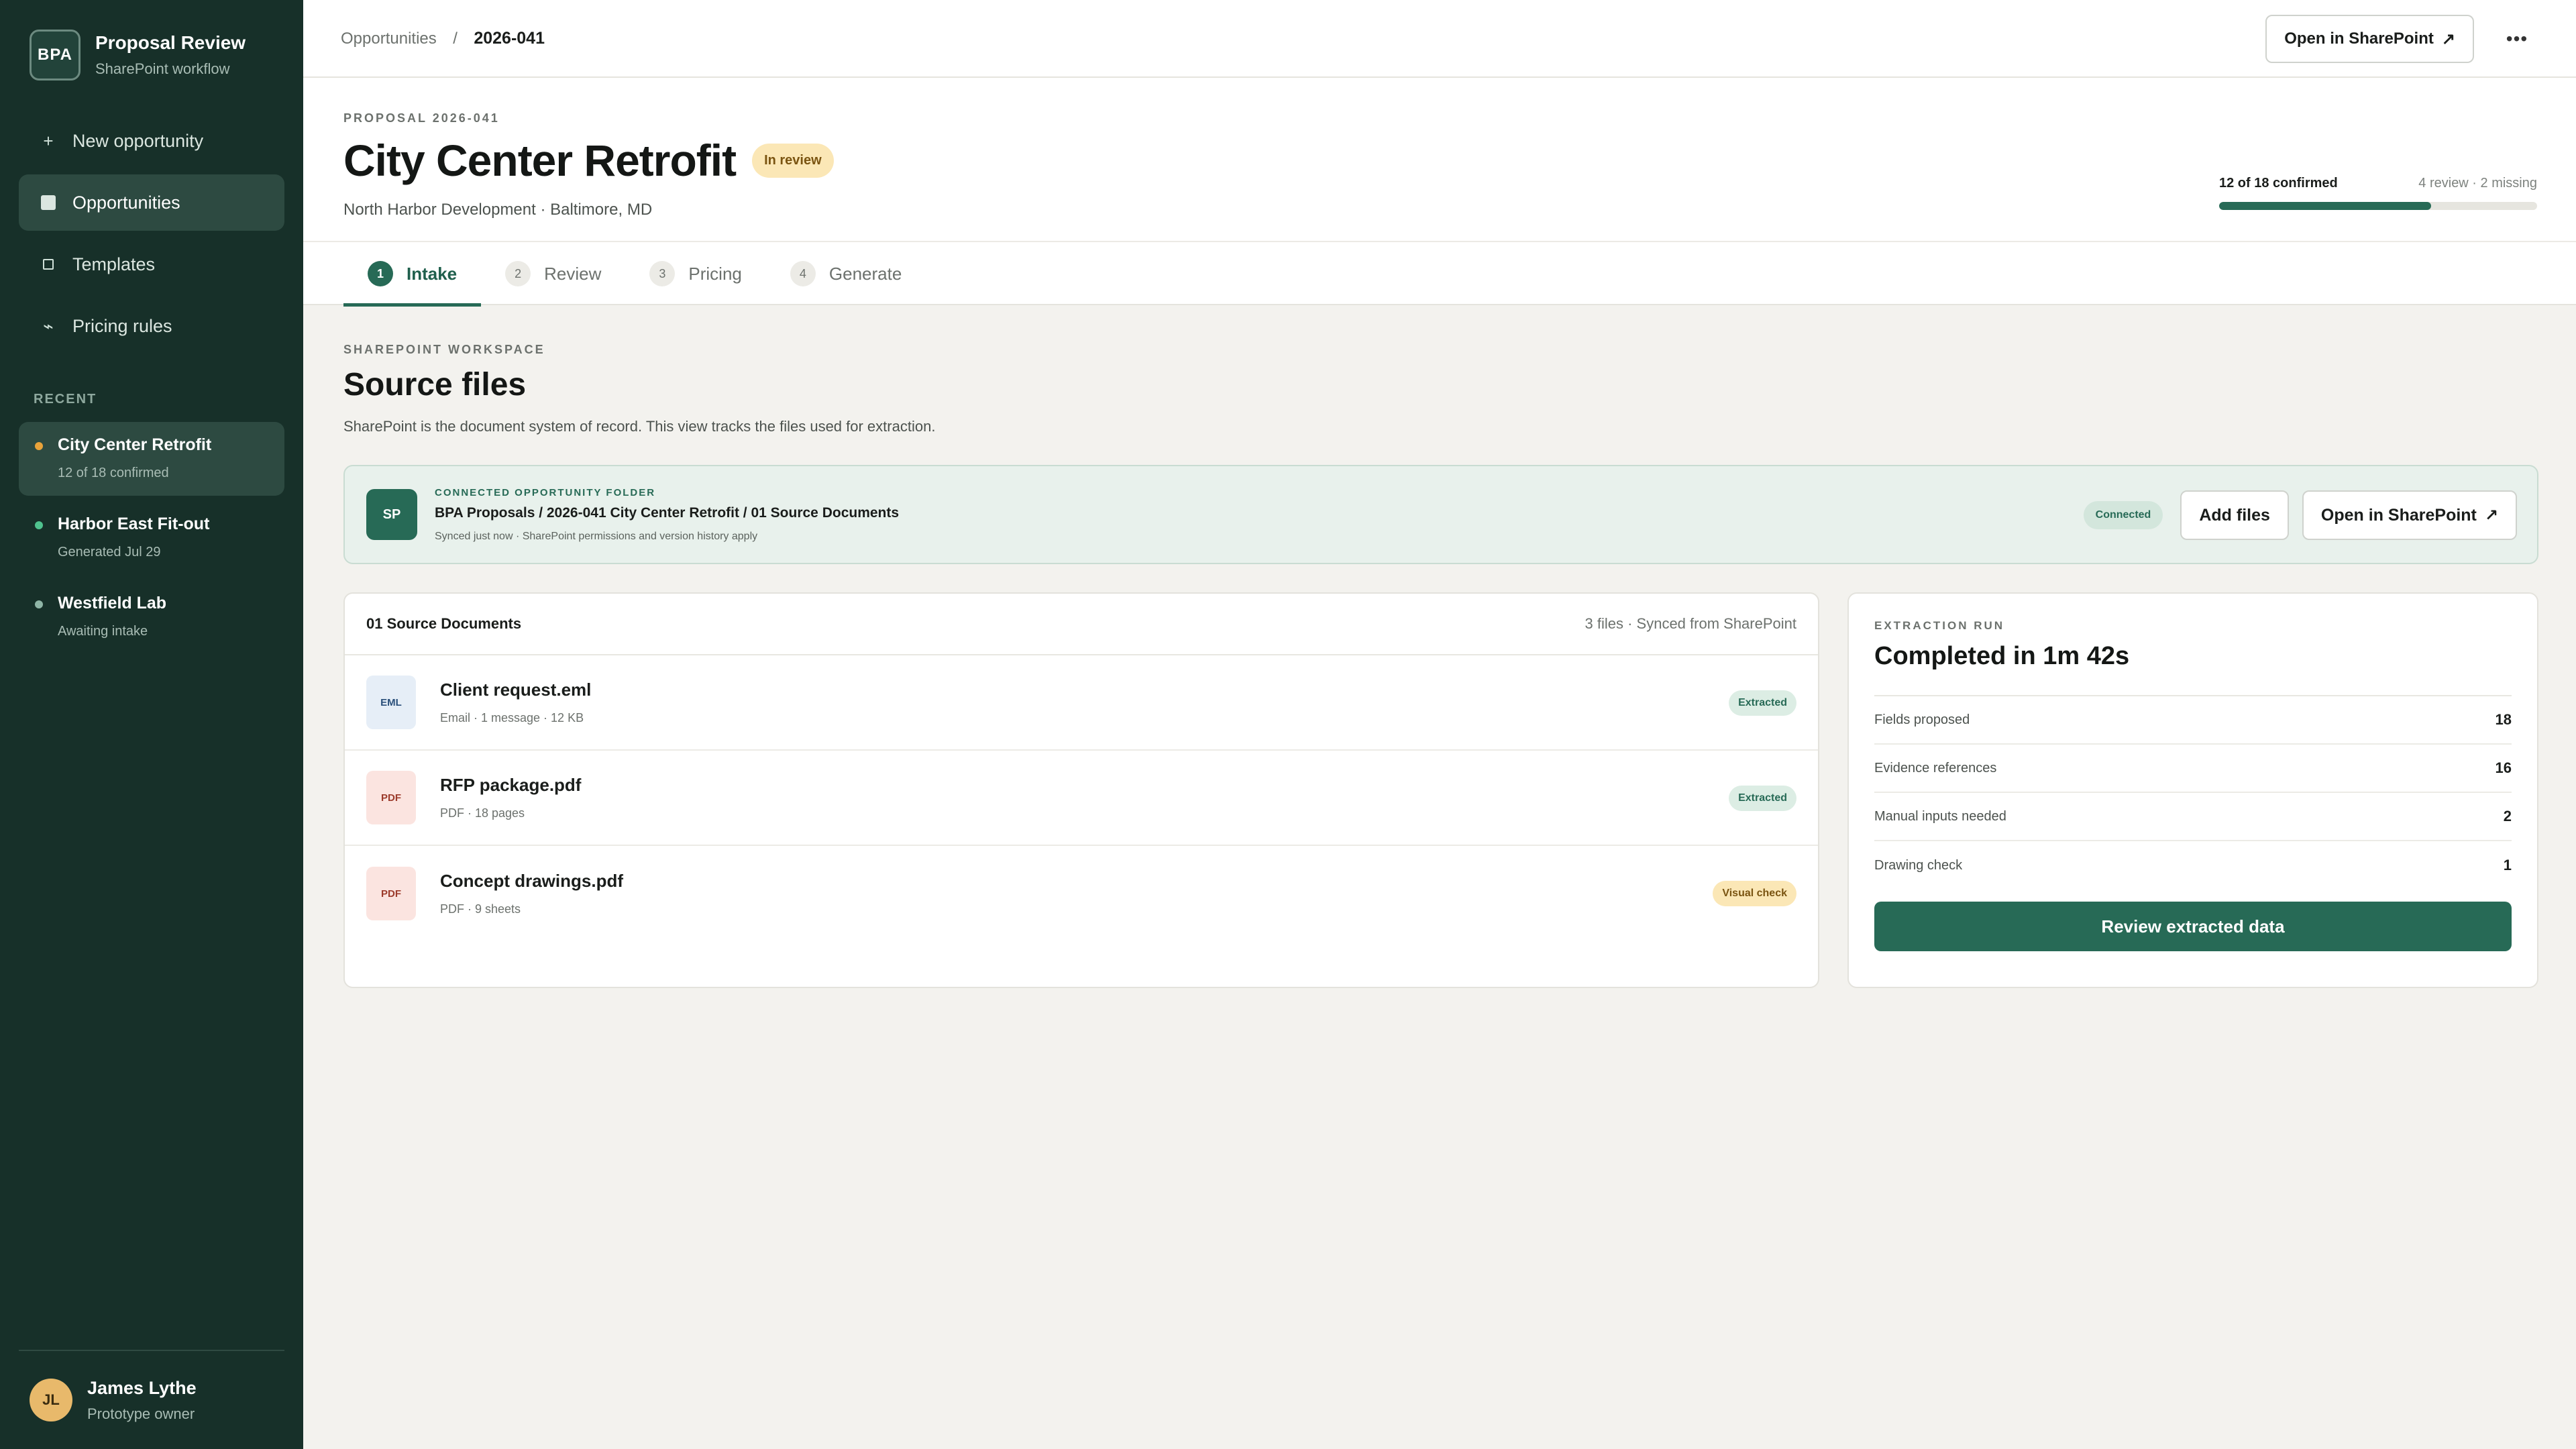 The height and width of the screenshot is (1449, 2576). What do you see at coordinates (114, 264) in the screenshot?
I see `sidebar-item-label: Templates` at bounding box center [114, 264].